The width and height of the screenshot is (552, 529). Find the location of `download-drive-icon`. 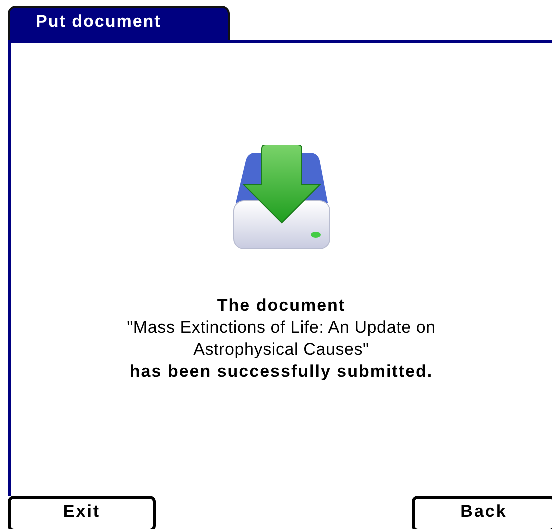

download-drive-icon is located at coordinates (282, 198).